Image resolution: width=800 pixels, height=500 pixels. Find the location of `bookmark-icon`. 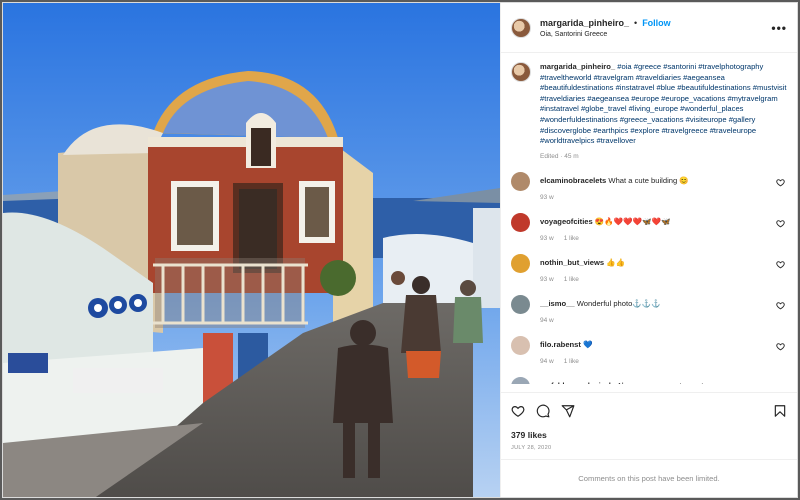

bookmark-icon is located at coordinates (780, 411).